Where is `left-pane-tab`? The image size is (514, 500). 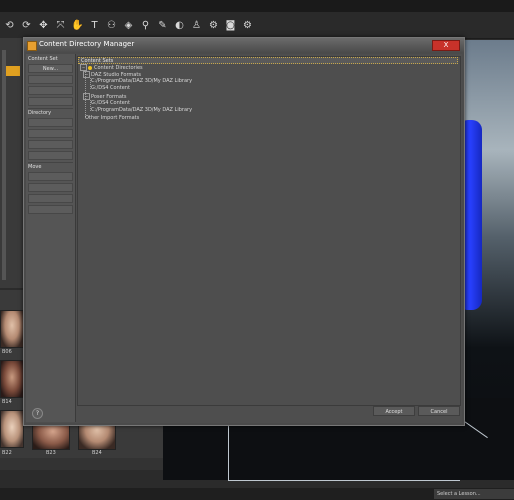
left-pane-tab is located at coordinates (13, 71).